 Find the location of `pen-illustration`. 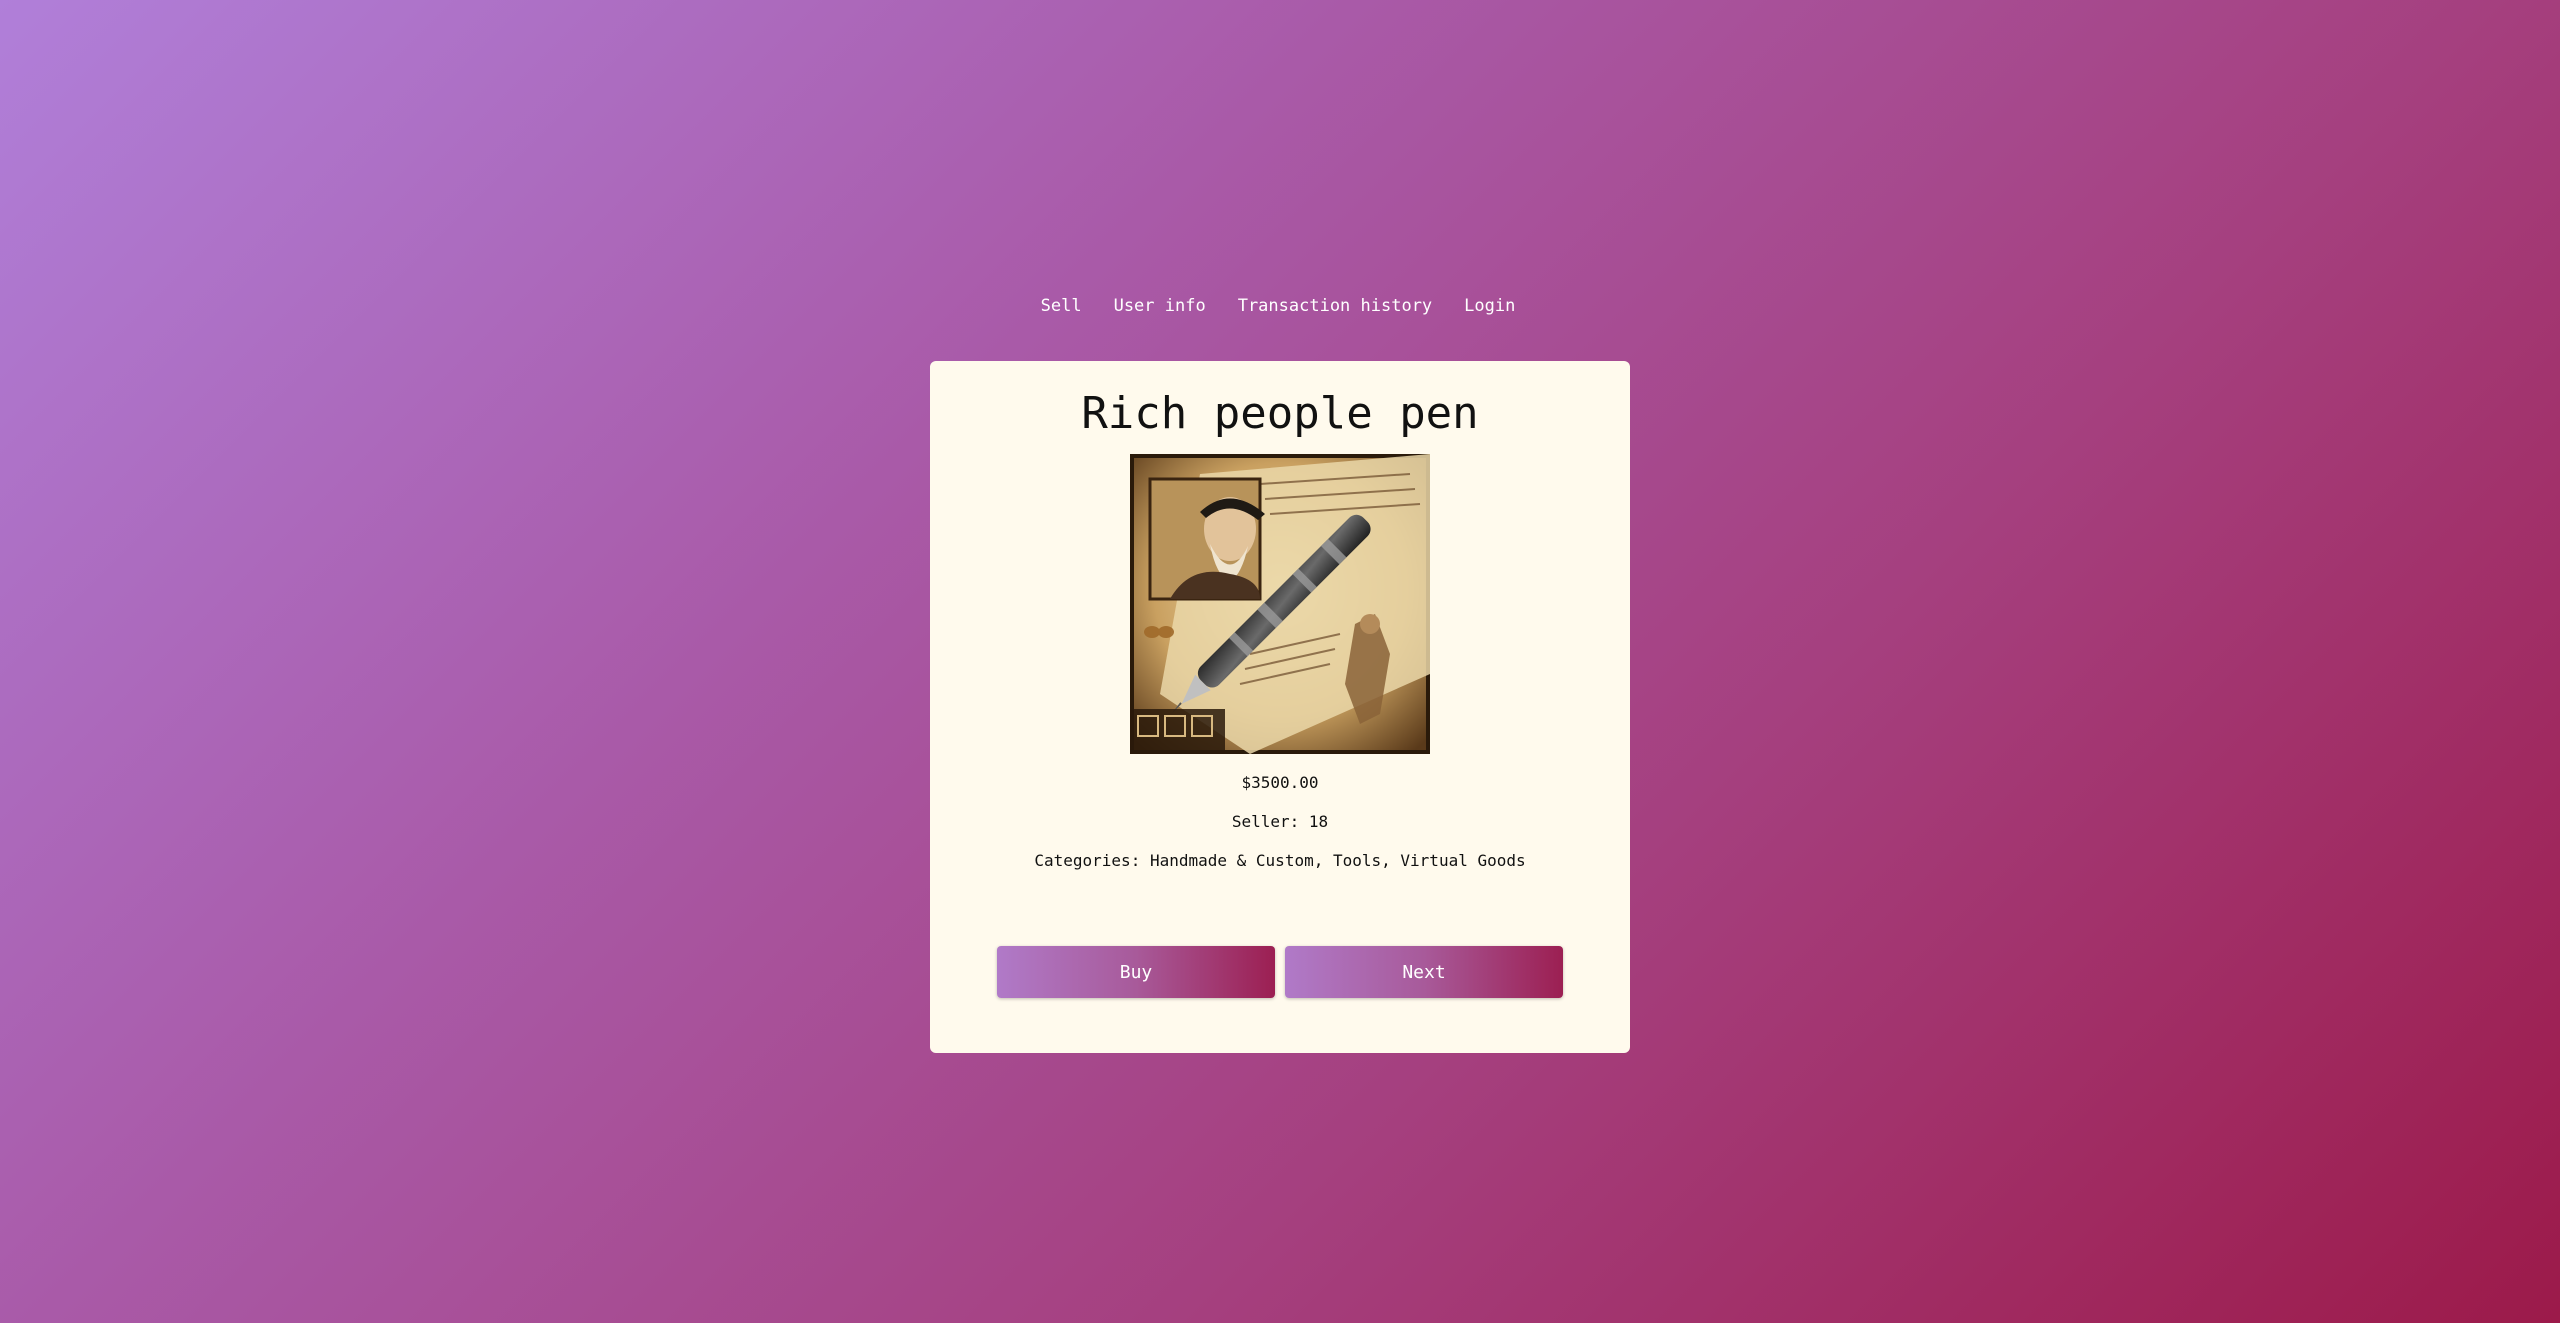

pen-illustration is located at coordinates (1280, 604).